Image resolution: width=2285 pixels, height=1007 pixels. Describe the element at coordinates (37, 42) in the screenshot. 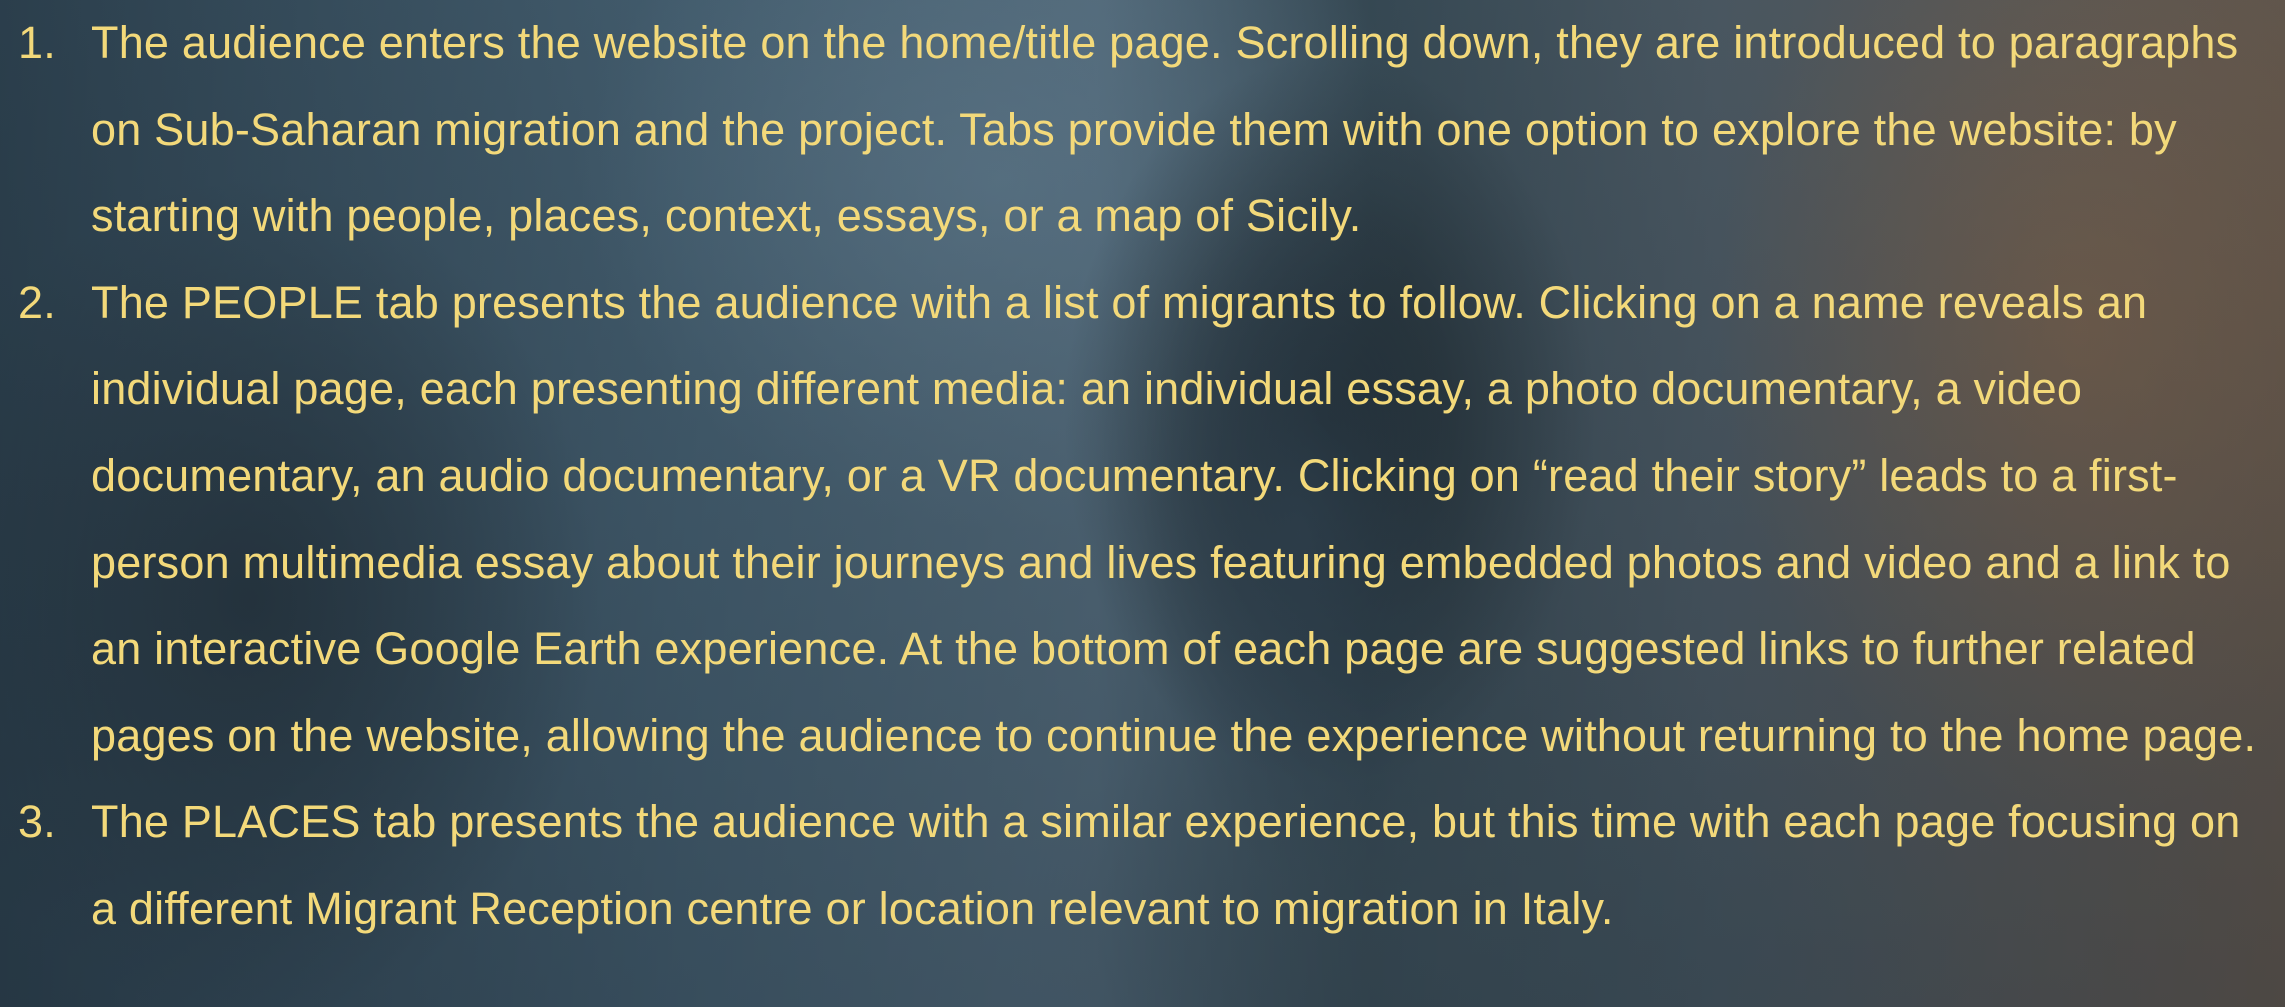

I see `list-item-number: 1.` at that location.